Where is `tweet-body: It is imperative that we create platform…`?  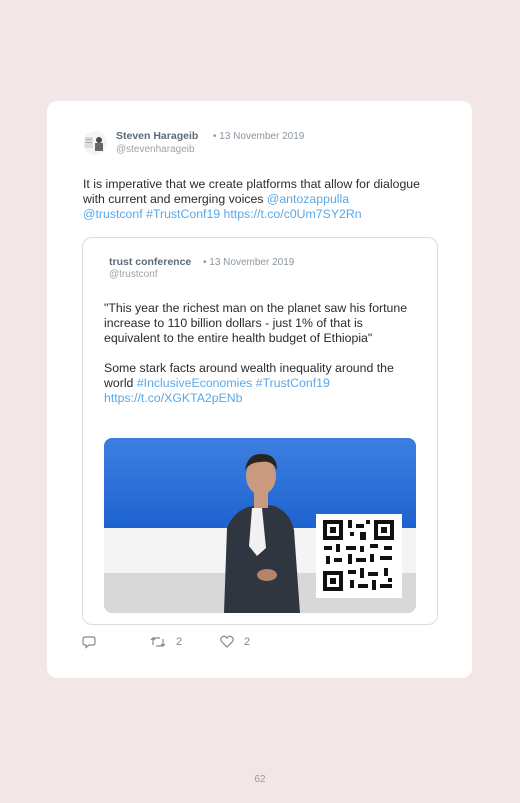
tweet-body: It is imperative that we create platform… is located at coordinates (251, 191).